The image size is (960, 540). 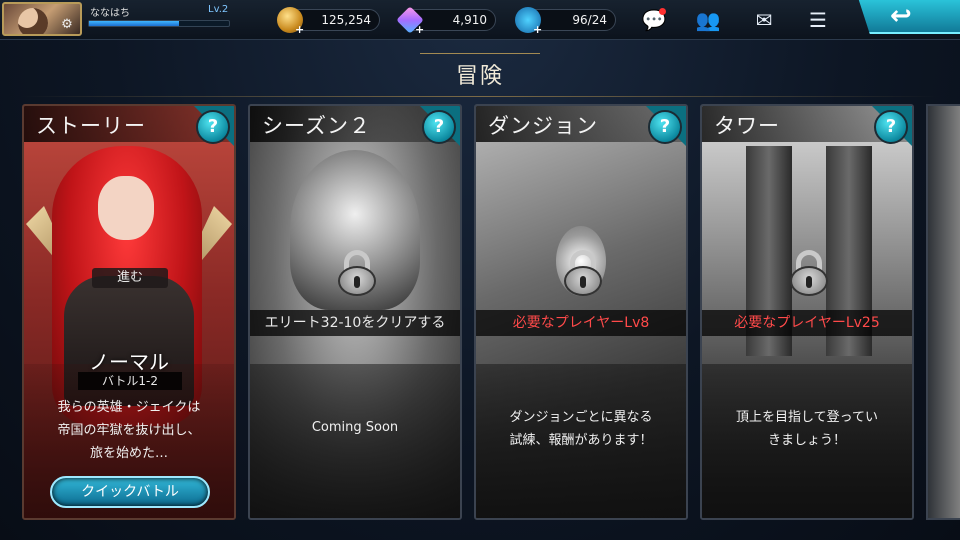 What do you see at coordinates (537, 30) in the screenshot?
I see `add-stamina-icon: +` at bounding box center [537, 30].